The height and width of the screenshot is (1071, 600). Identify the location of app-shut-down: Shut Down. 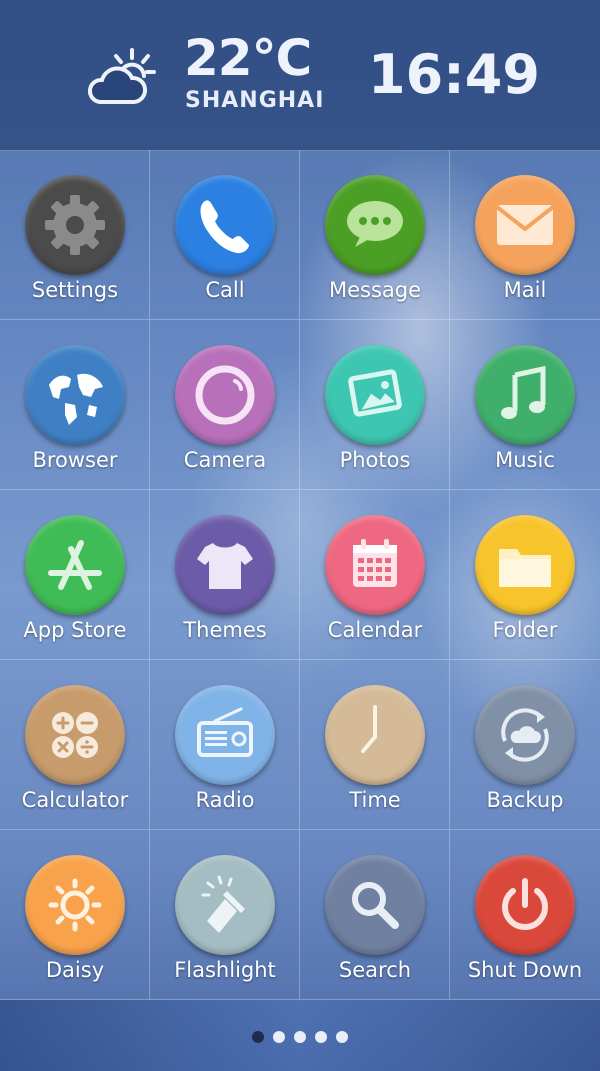
(525, 915).